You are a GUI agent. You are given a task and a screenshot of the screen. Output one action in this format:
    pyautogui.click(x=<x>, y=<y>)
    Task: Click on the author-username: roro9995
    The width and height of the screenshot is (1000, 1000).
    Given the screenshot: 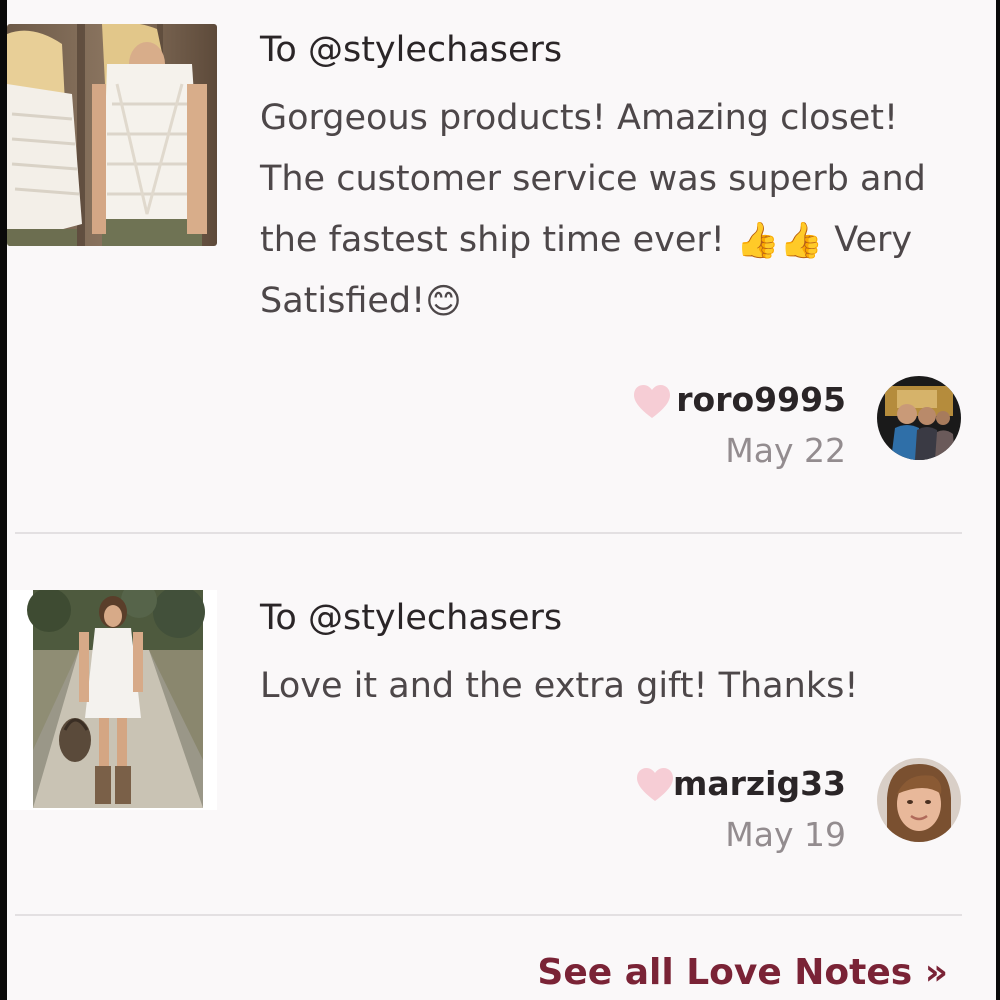 What is the action you would take?
    pyautogui.click(x=761, y=399)
    